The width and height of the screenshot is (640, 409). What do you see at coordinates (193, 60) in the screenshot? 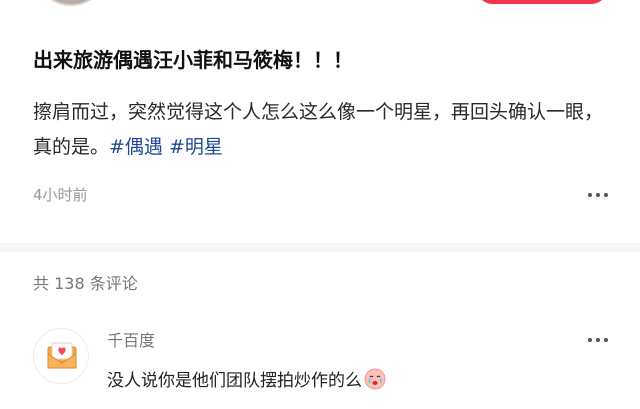
I see `post-title: 出来旅游偶遇汪小菲和马筱梅！！！` at bounding box center [193, 60].